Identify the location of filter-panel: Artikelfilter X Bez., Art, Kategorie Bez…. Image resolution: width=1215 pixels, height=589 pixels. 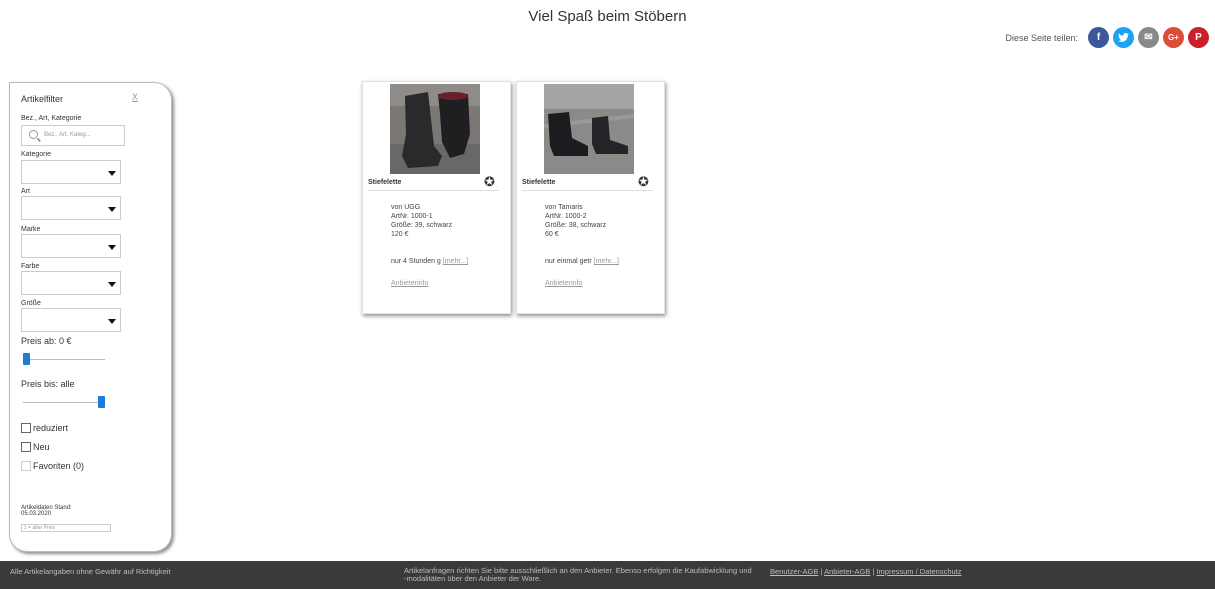
(90, 317).